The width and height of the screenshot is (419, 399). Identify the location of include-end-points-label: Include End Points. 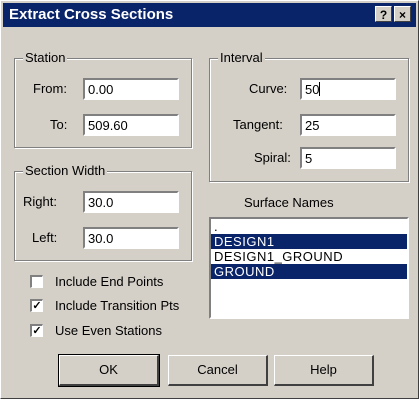
(109, 281).